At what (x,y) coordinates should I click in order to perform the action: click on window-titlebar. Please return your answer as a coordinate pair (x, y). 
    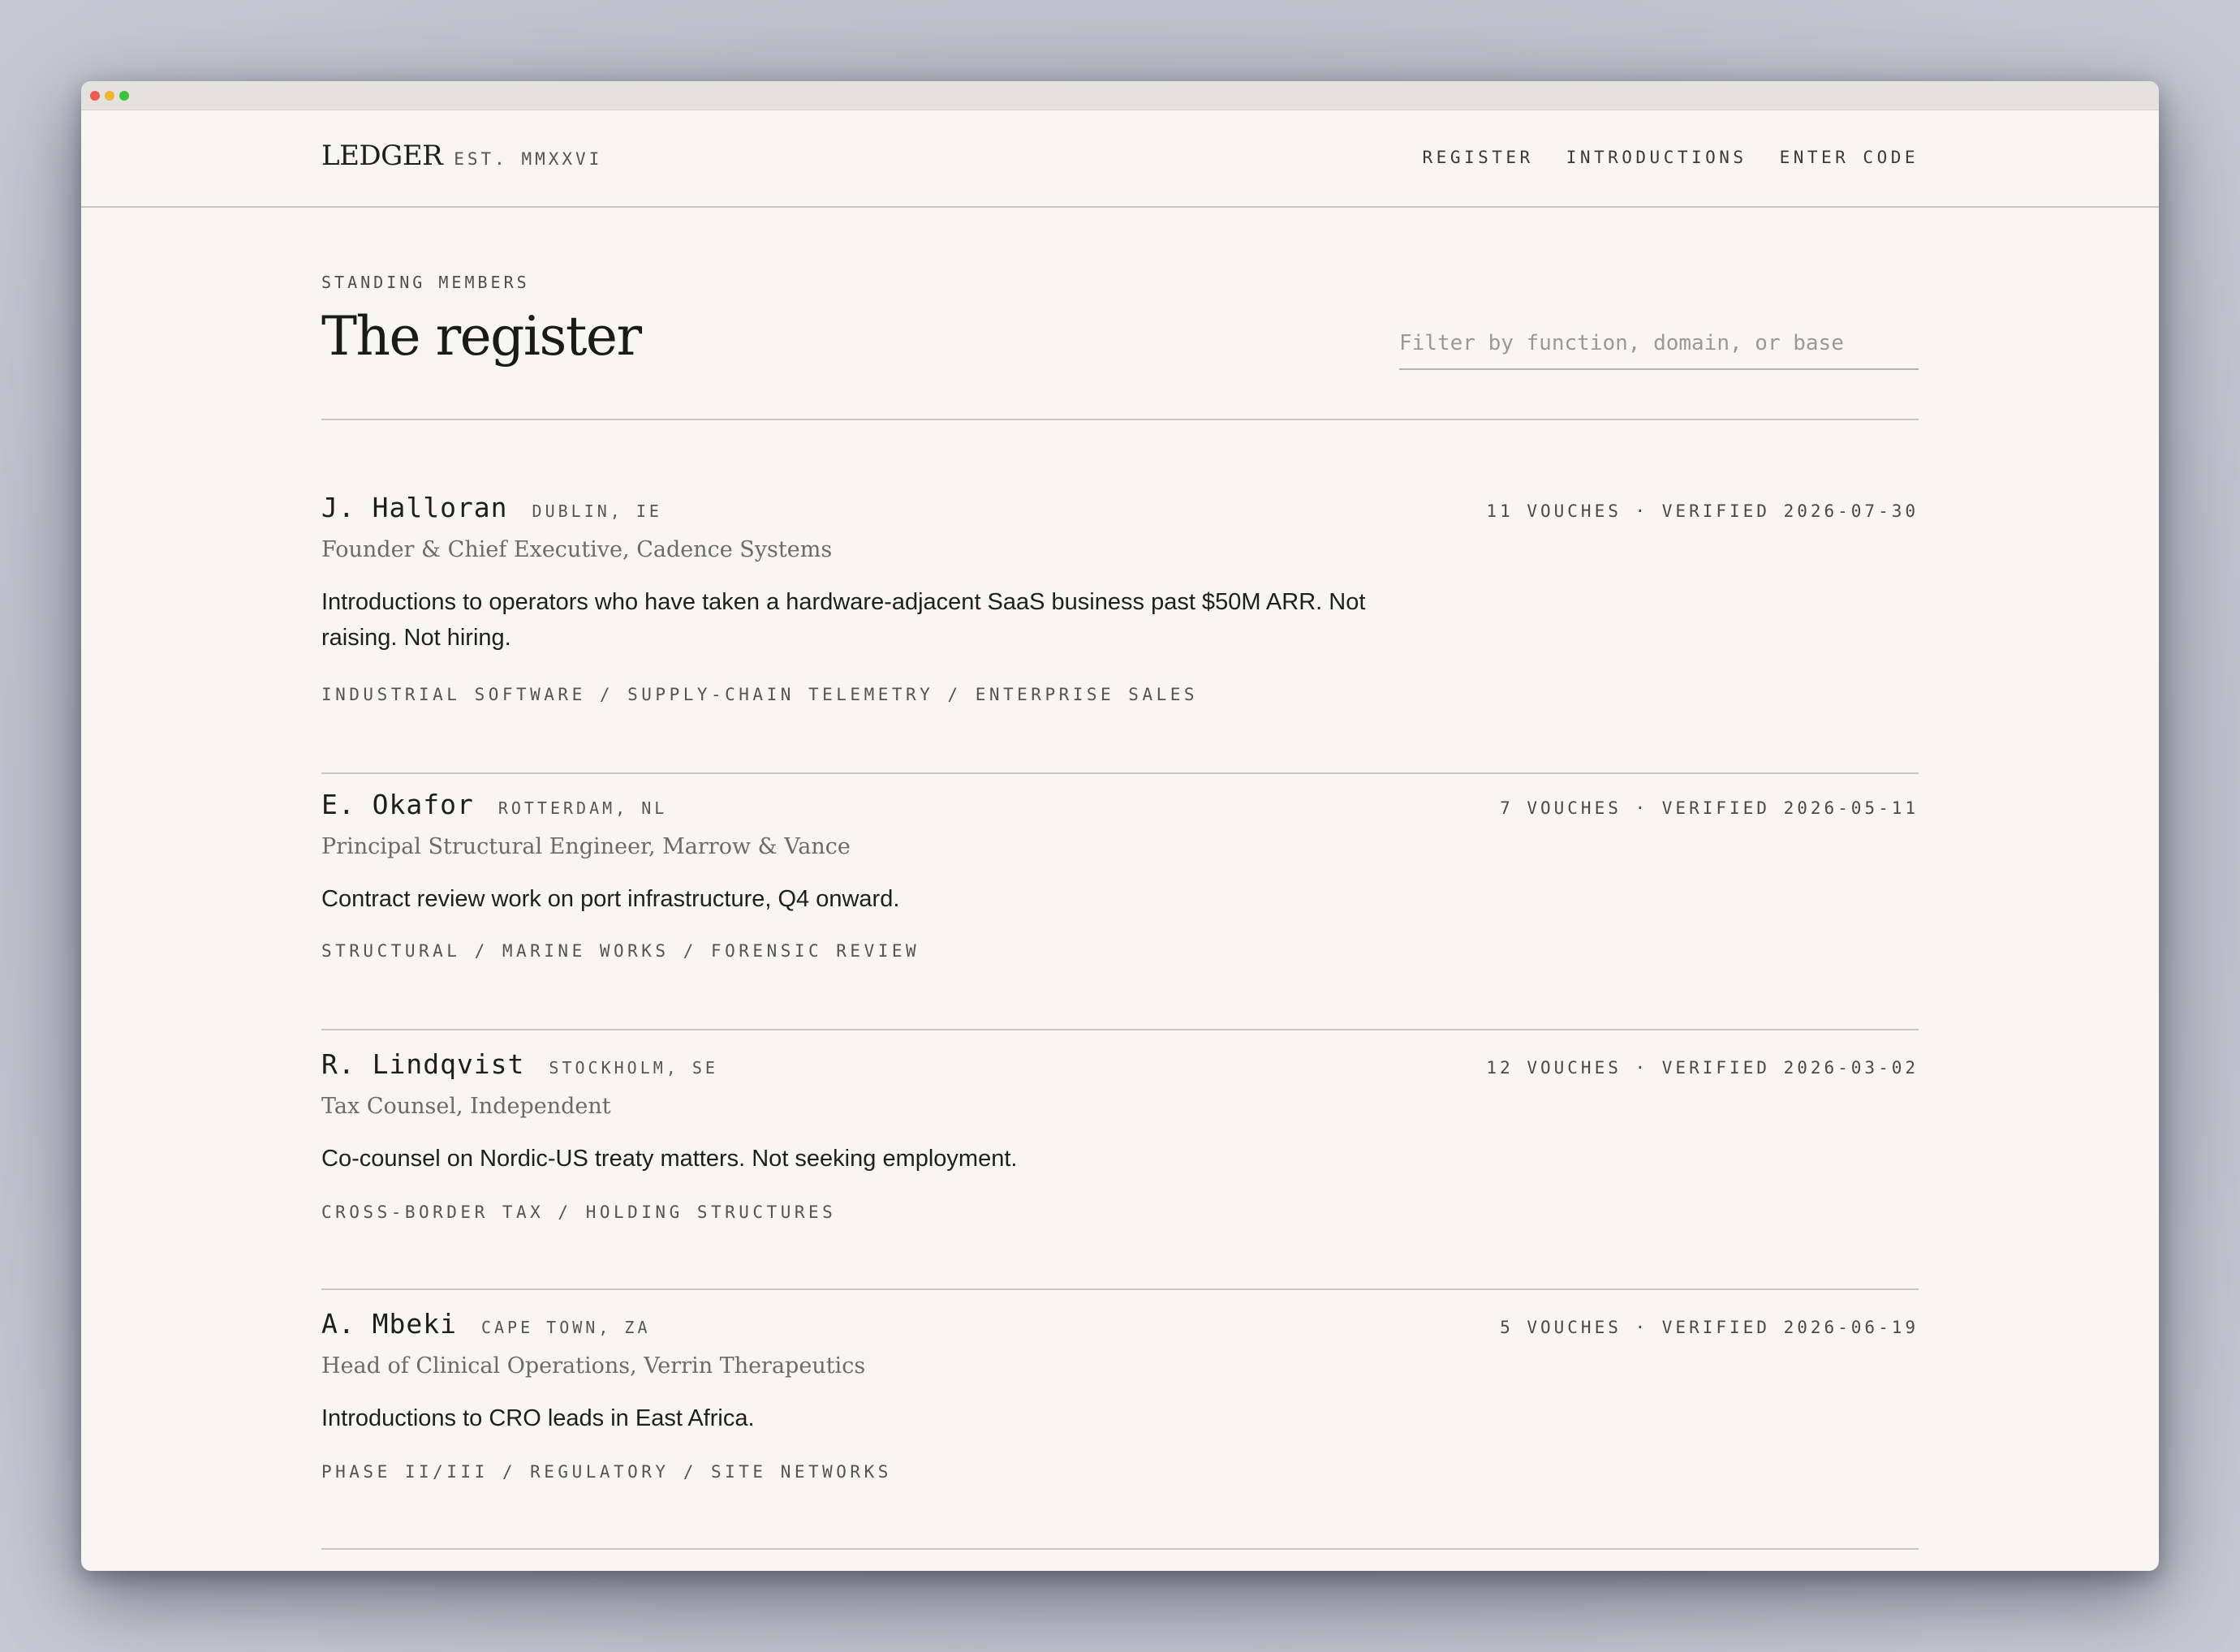
    Looking at the image, I should click on (1120, 95).